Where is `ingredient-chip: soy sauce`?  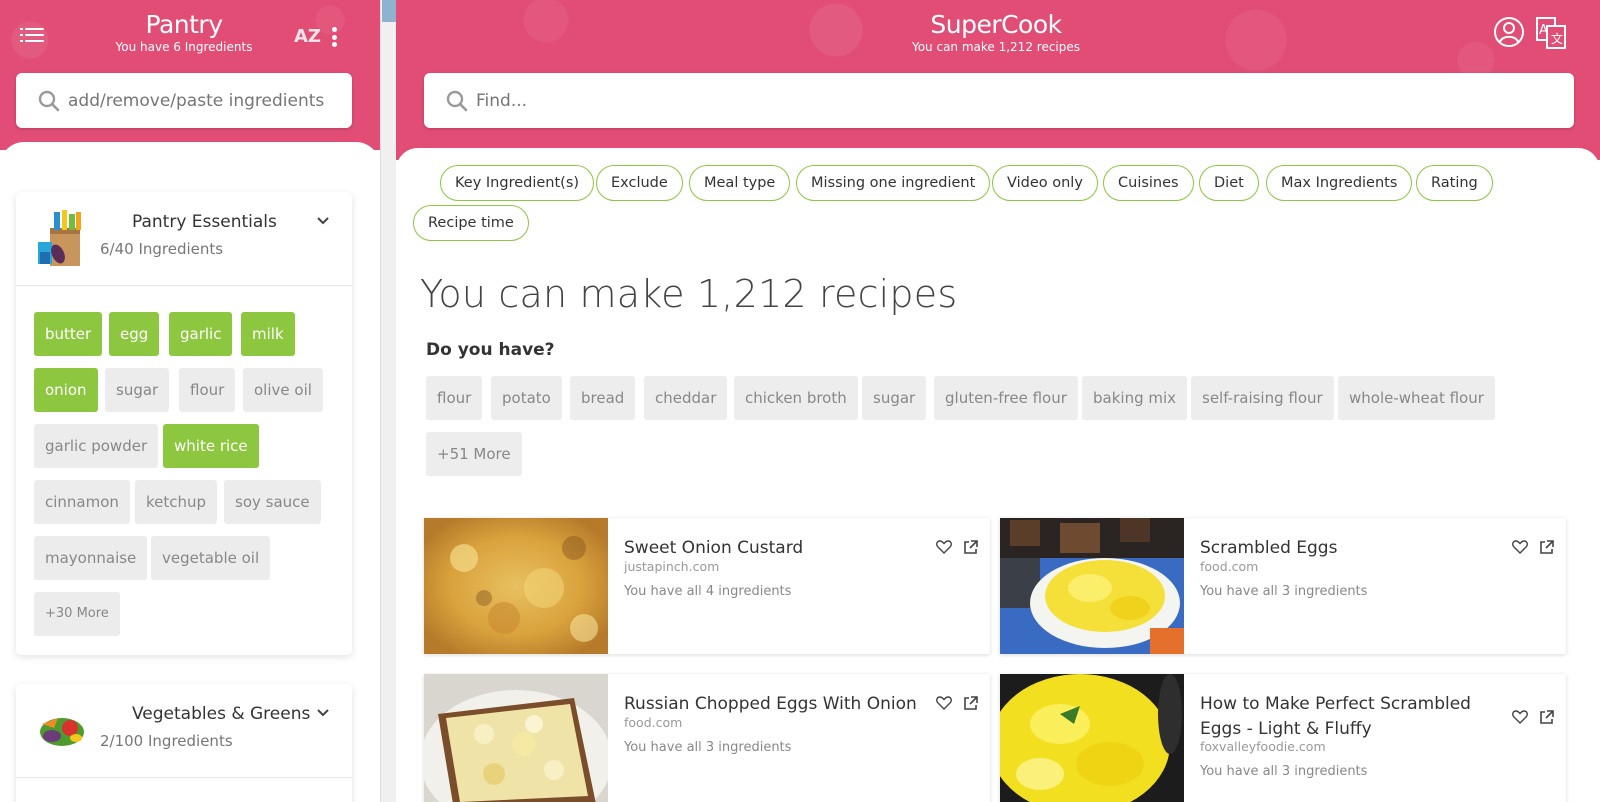 ingredient-chip: soy sauce is located at coordinates (272, 502).